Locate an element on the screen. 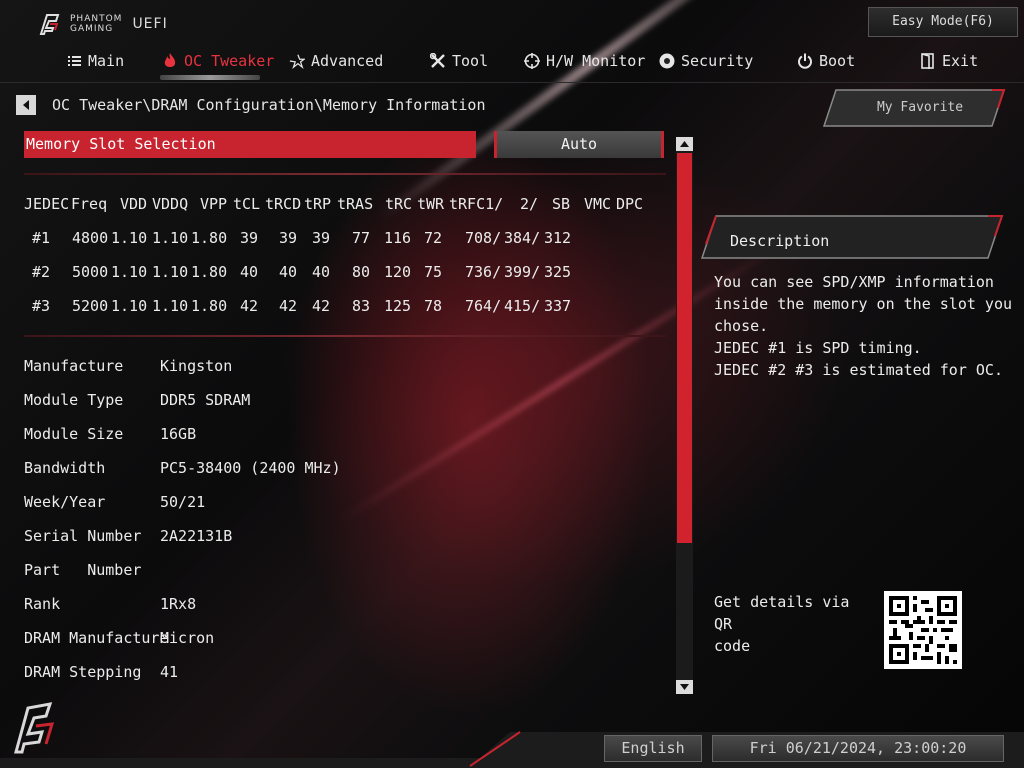  col-twr: tWR is located at coordinates (431, 204).